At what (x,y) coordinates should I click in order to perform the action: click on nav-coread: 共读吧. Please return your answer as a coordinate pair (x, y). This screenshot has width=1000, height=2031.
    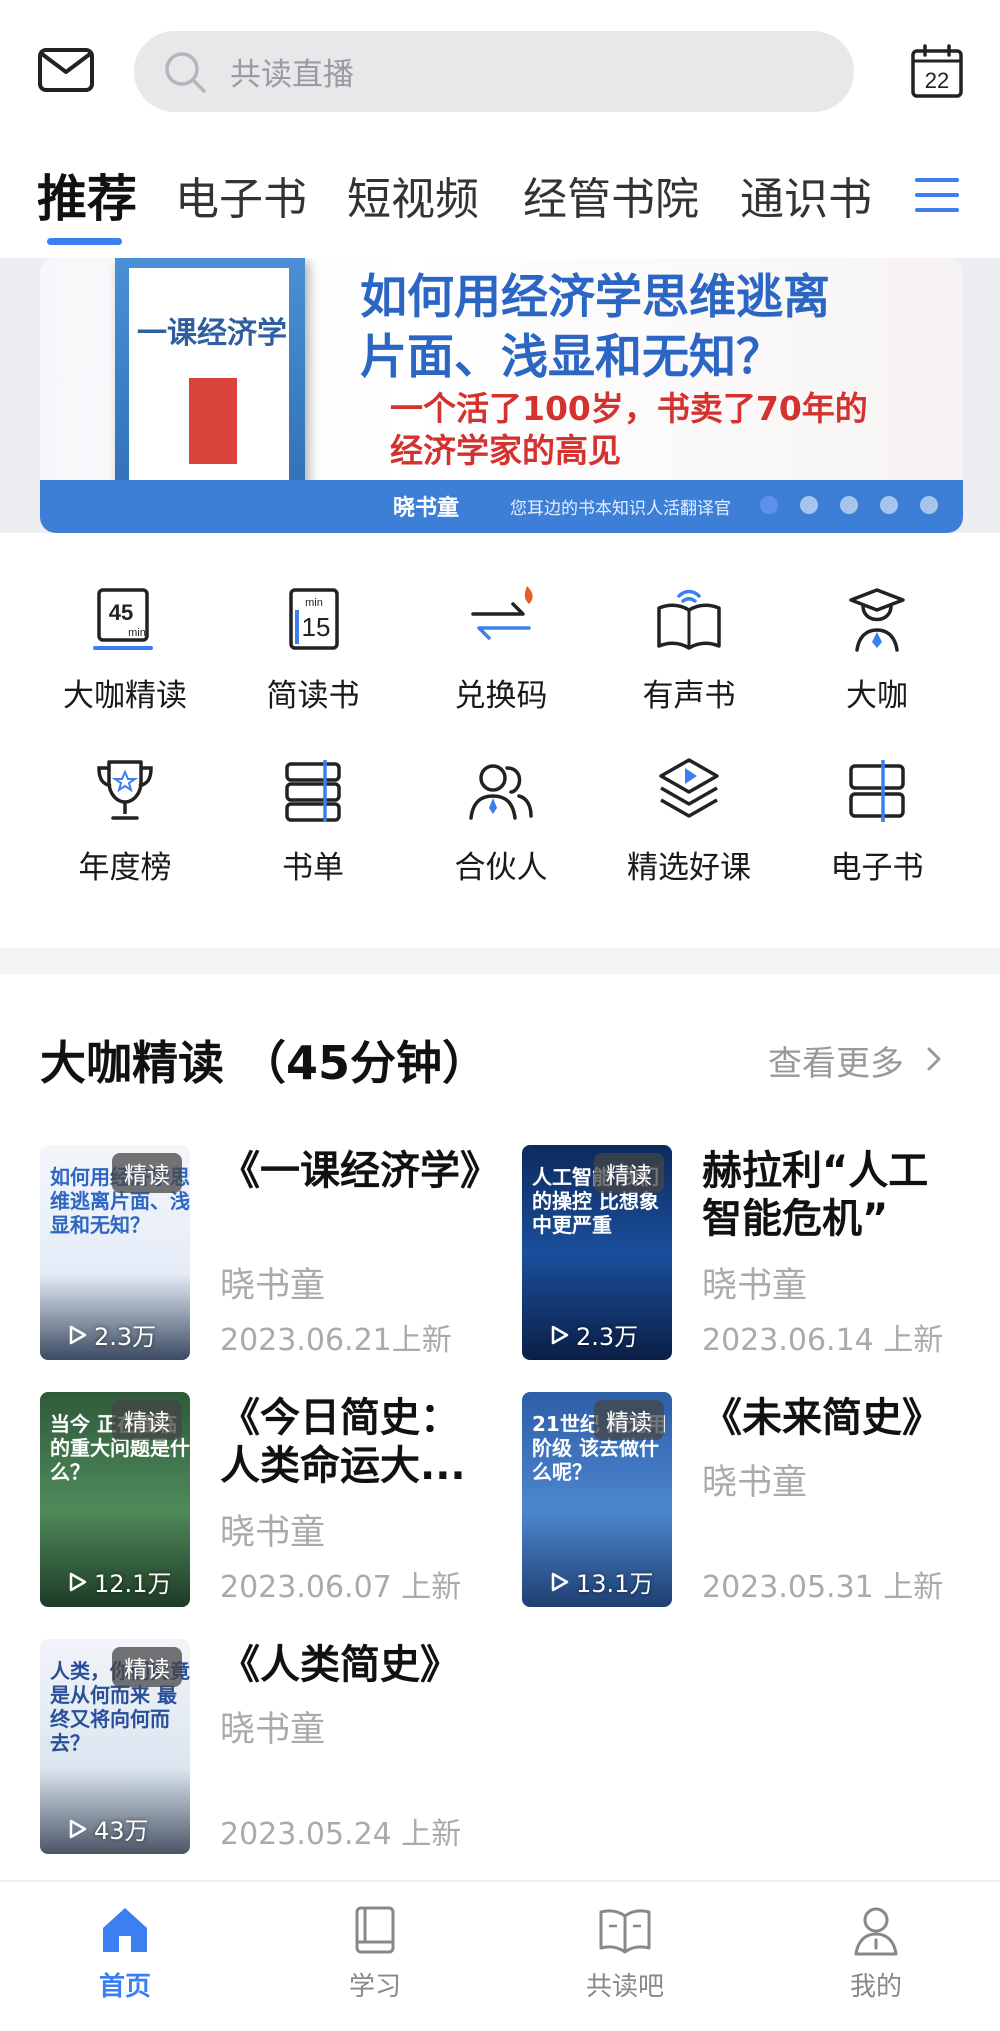
    Looking at the image, I should click on (625, 1952).